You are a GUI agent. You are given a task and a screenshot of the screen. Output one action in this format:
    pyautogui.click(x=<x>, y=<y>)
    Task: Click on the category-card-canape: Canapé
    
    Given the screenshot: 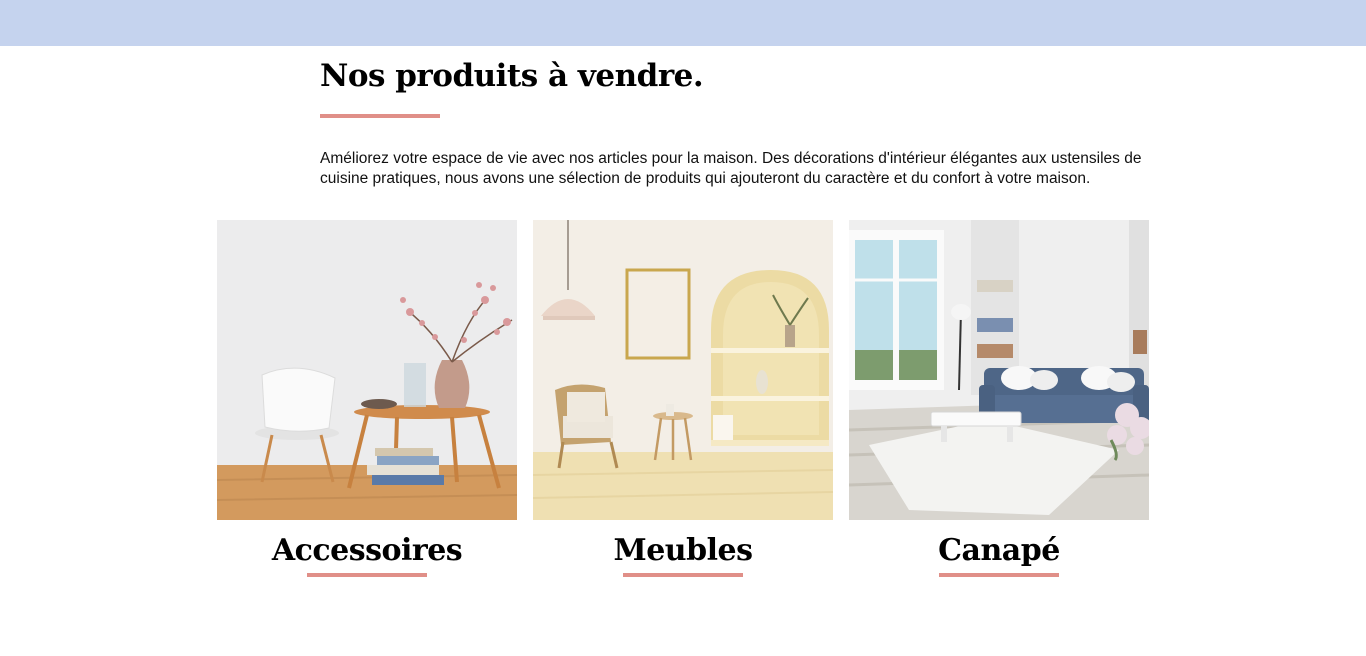 What is the action you would take?
    pyautogui.click(x=999, y=398)
    